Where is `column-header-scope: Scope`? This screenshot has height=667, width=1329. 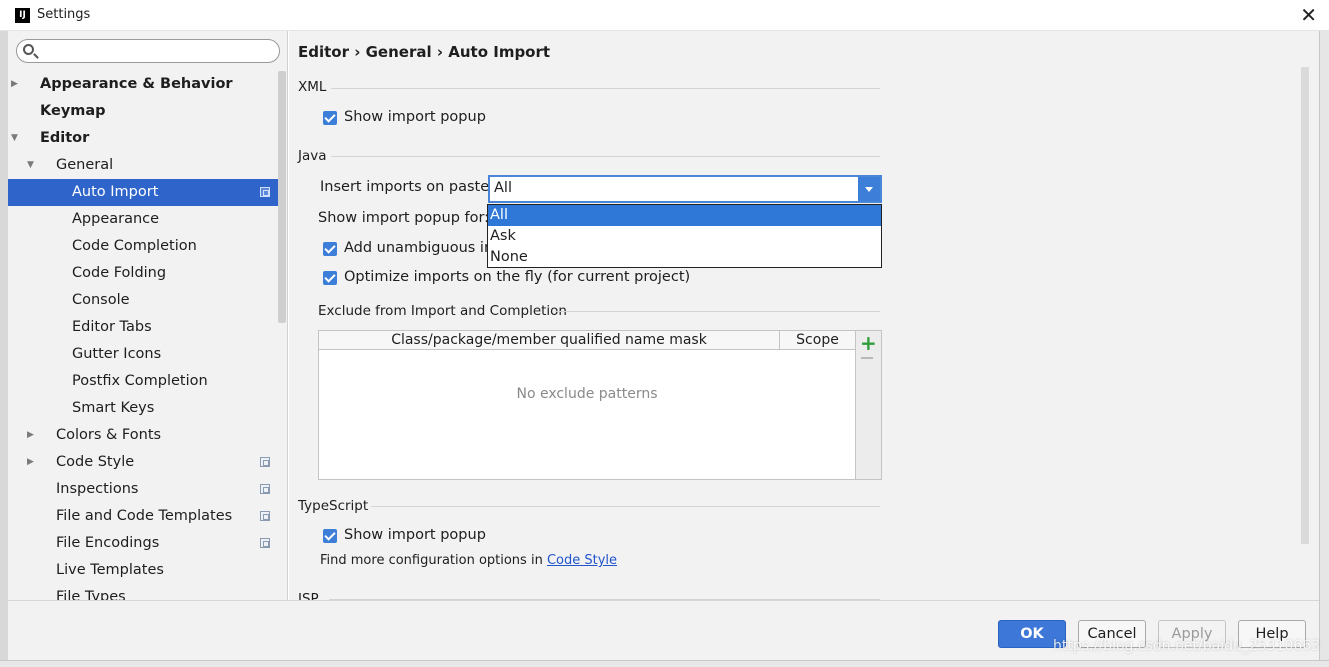 column-header-scope: Scope is located at coordinates (817, 340).